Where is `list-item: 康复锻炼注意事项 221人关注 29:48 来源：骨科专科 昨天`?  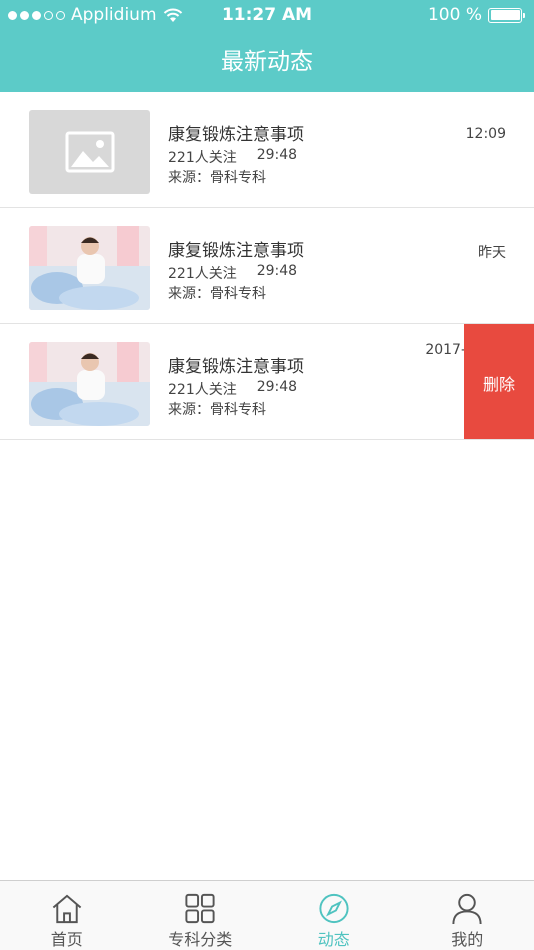
list-item: 康复锻炼注意事项 221人关注 29:48 来源：骨科专科 昨天 is located at coordinates (267, 266).